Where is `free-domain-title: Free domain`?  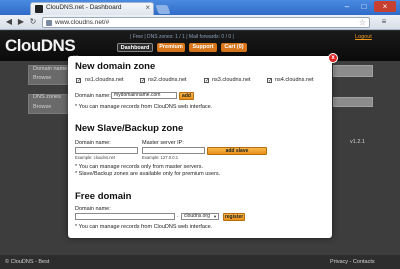 free-domain-title: Free domain is located at coordinates (103, 196).